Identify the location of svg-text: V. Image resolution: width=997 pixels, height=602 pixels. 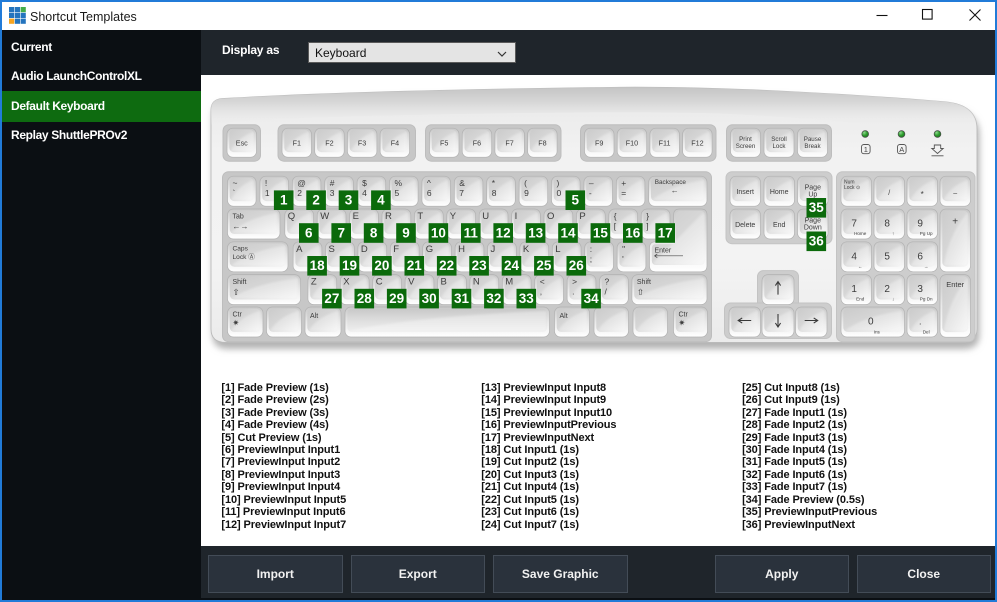
(411, 282).